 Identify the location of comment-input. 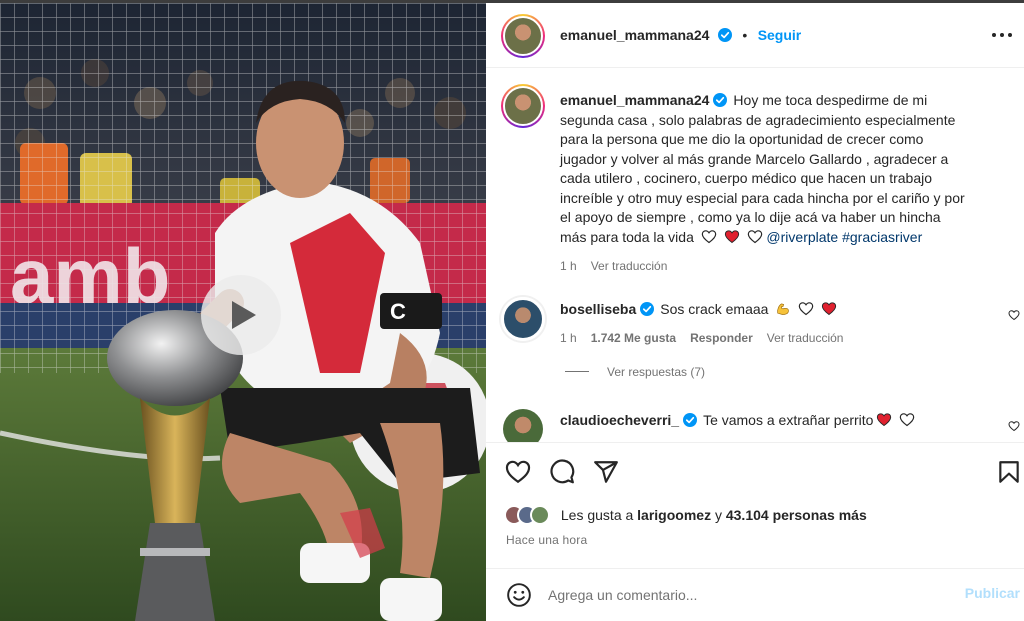
(748, 595).